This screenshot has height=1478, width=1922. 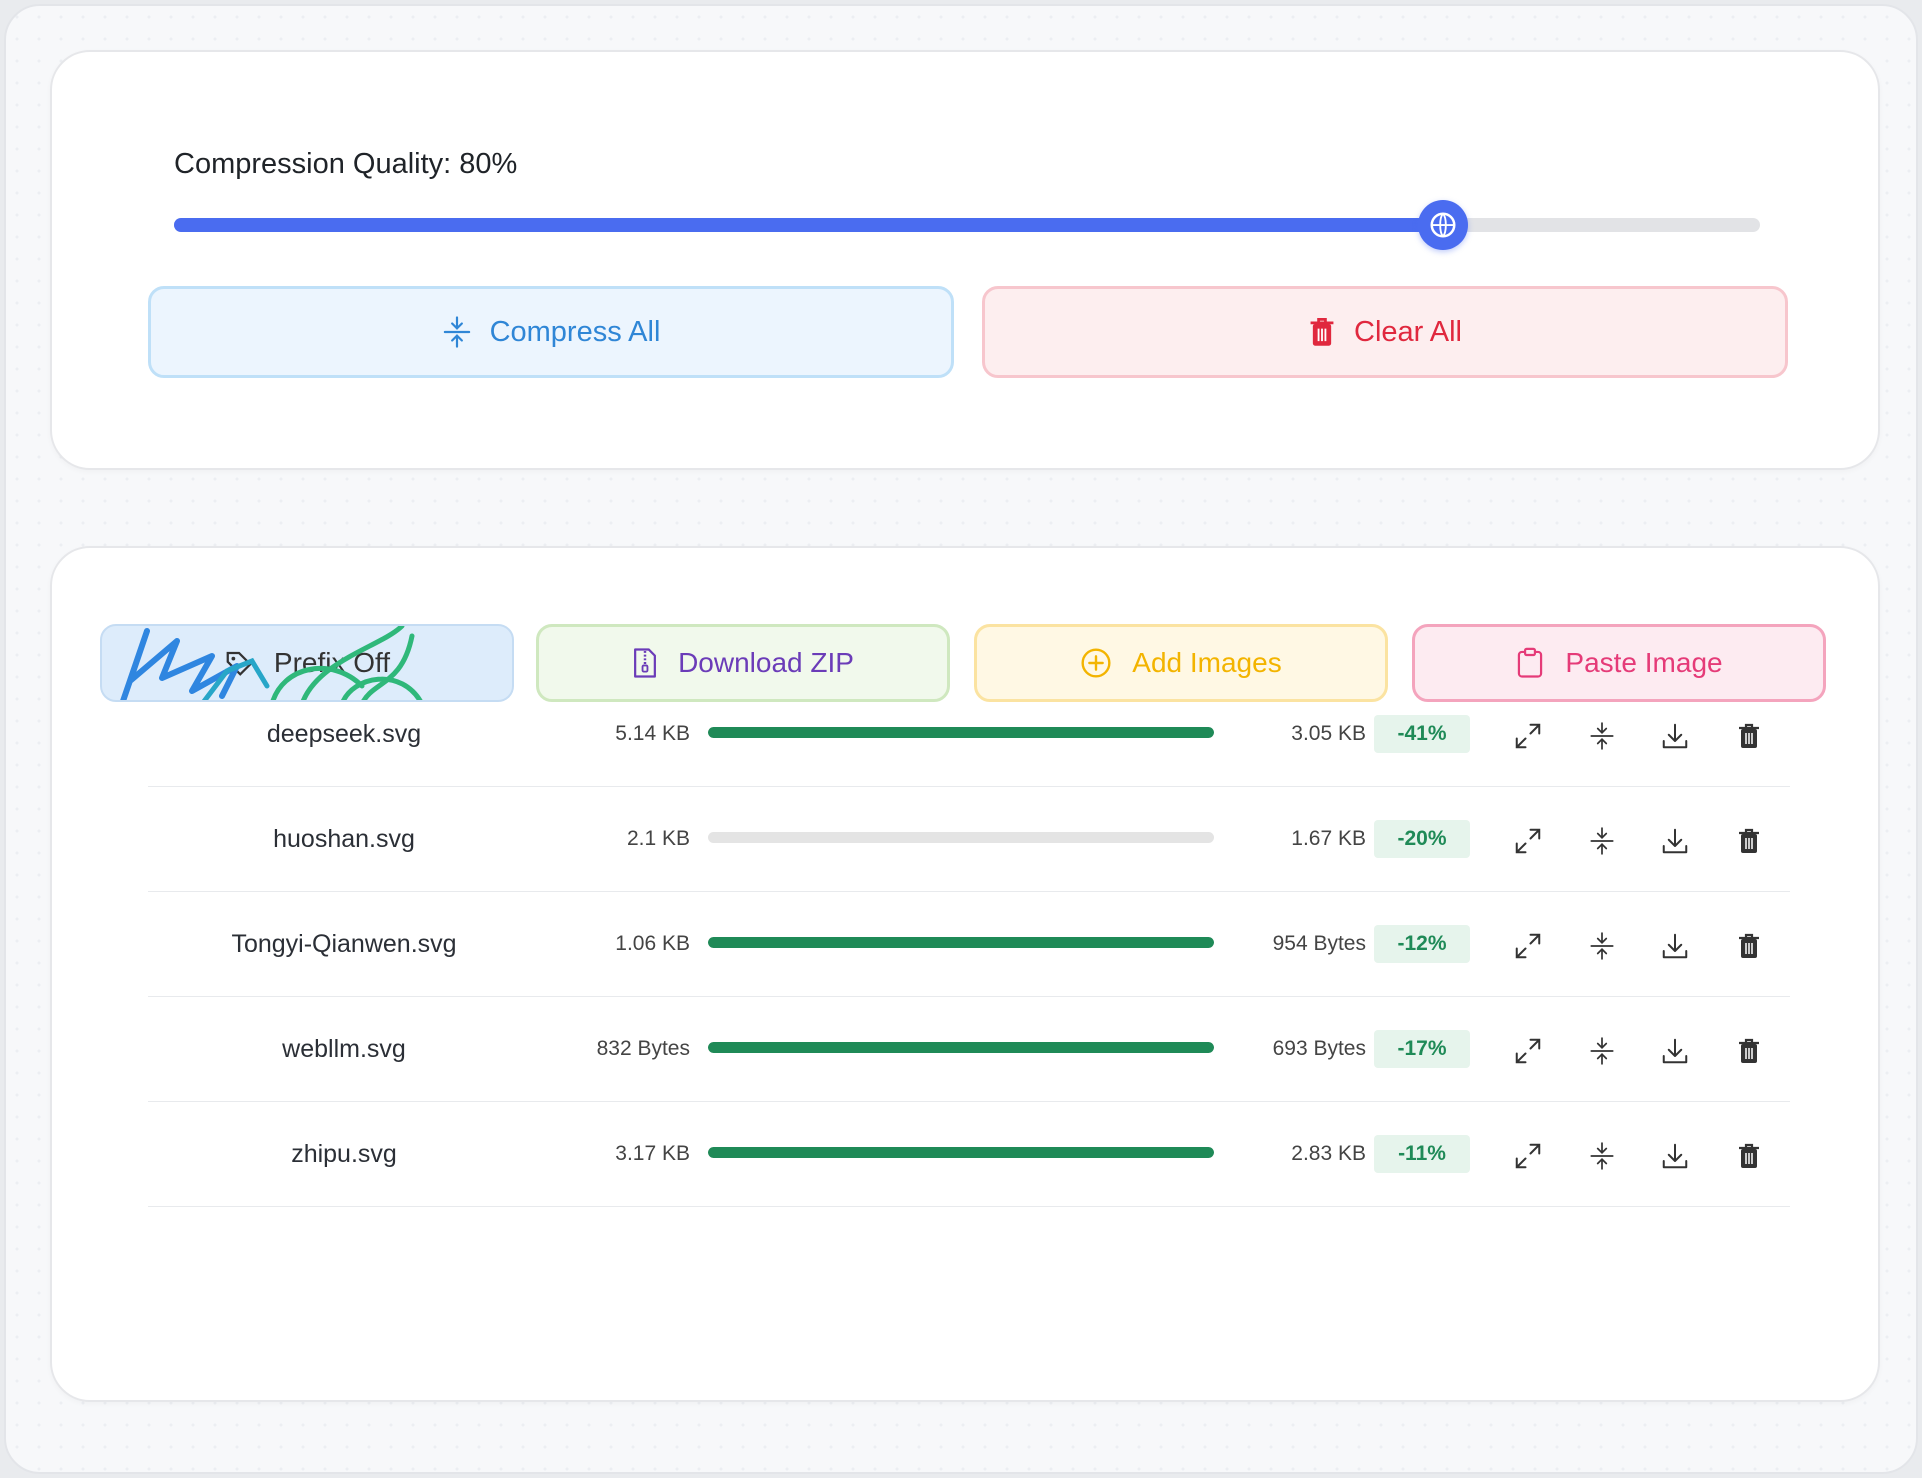 What do you see at coordinates (652, 733) in the screenshot?
I see `original-size: 5.14 KB` at bounding box center [652, 733].